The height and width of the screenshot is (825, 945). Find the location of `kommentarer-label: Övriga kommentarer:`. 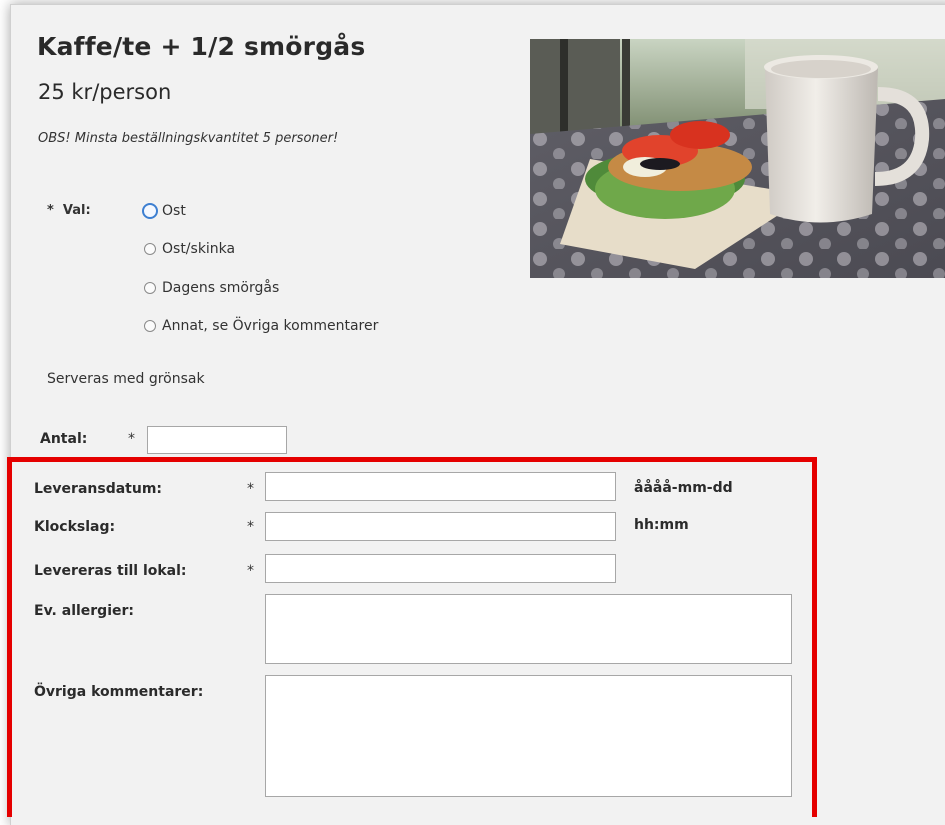

kommentarer-label: Övriga kommentarer: is located at coordinates (119, 692).